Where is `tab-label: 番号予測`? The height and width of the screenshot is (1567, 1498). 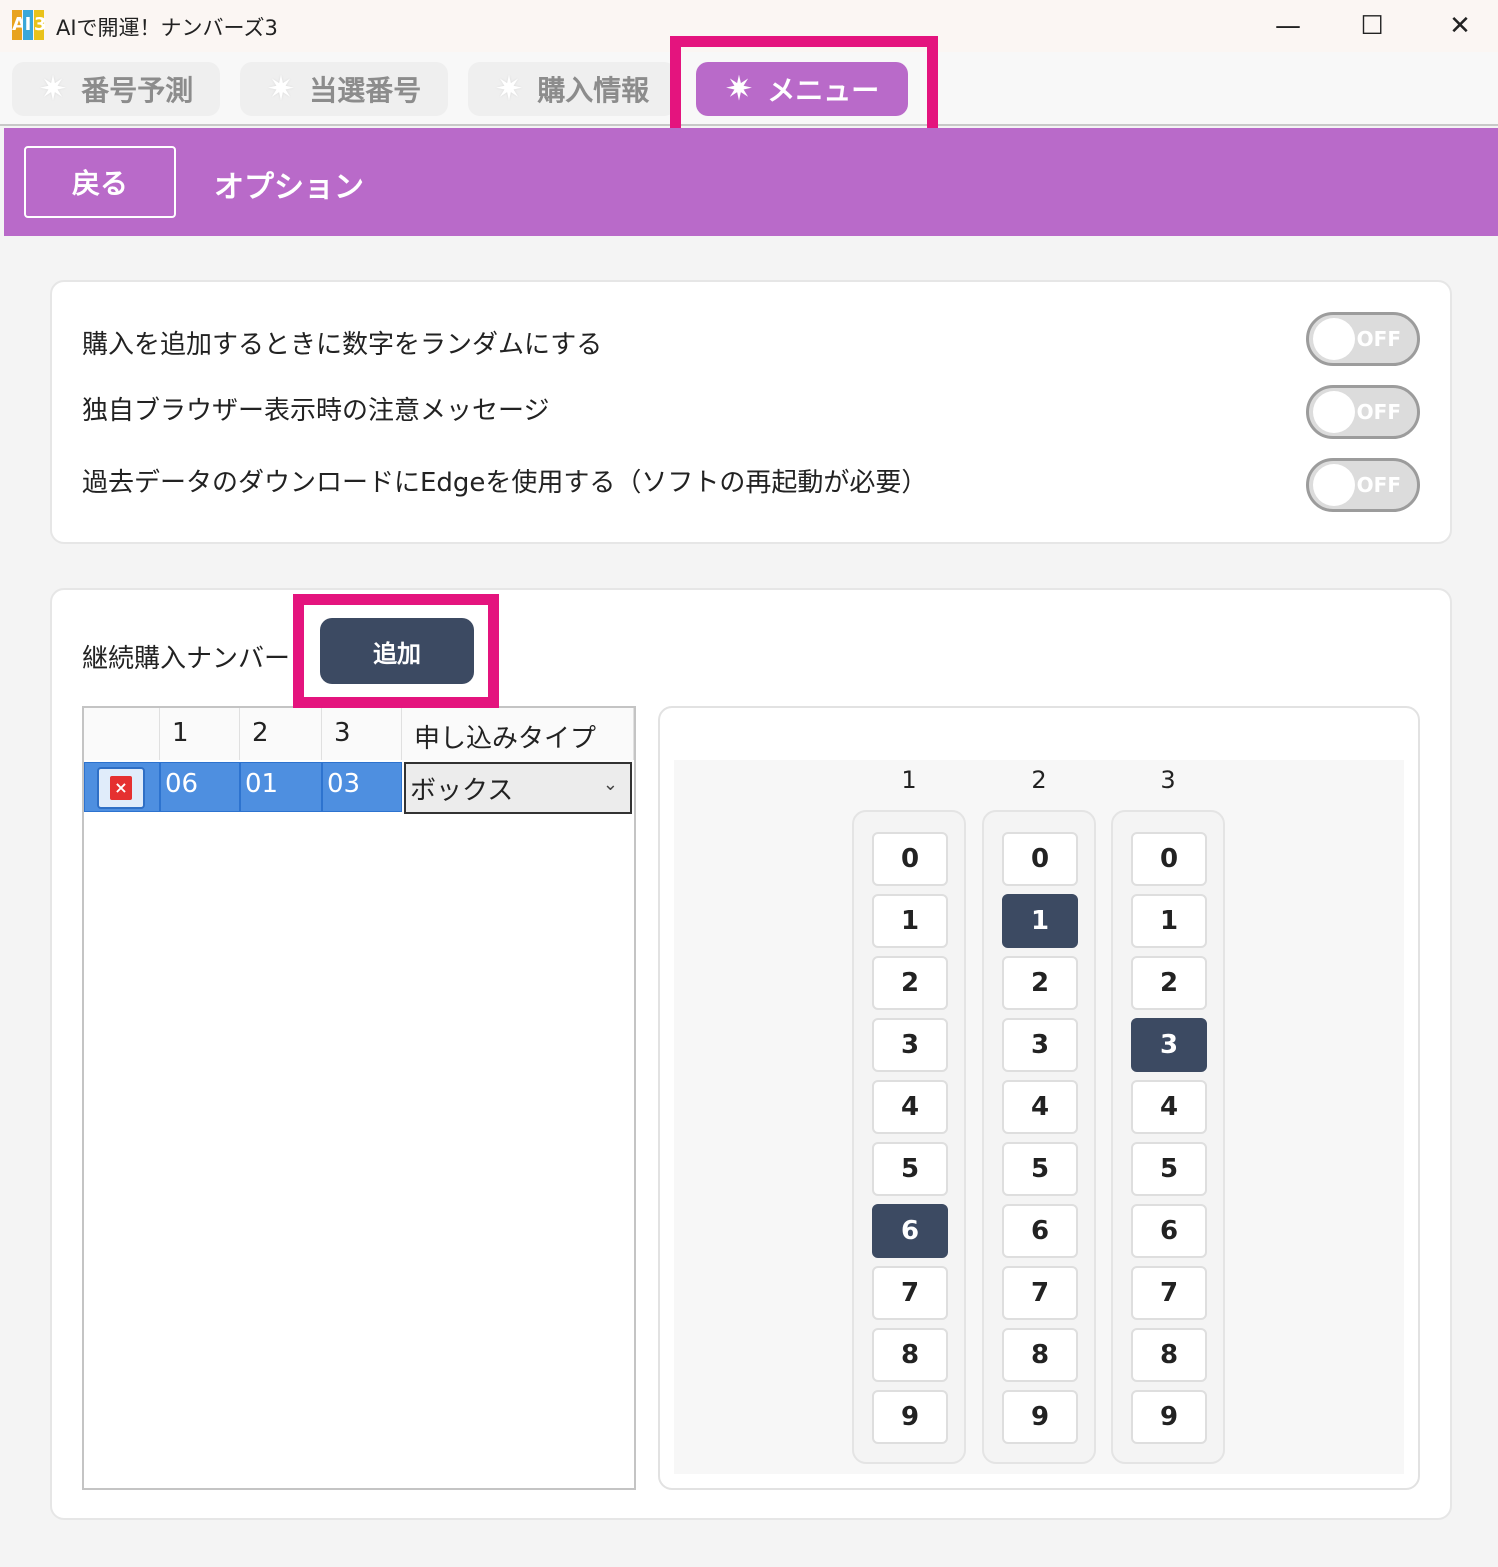 tab-label: 番号予測 is located at coordinates (137, 90).